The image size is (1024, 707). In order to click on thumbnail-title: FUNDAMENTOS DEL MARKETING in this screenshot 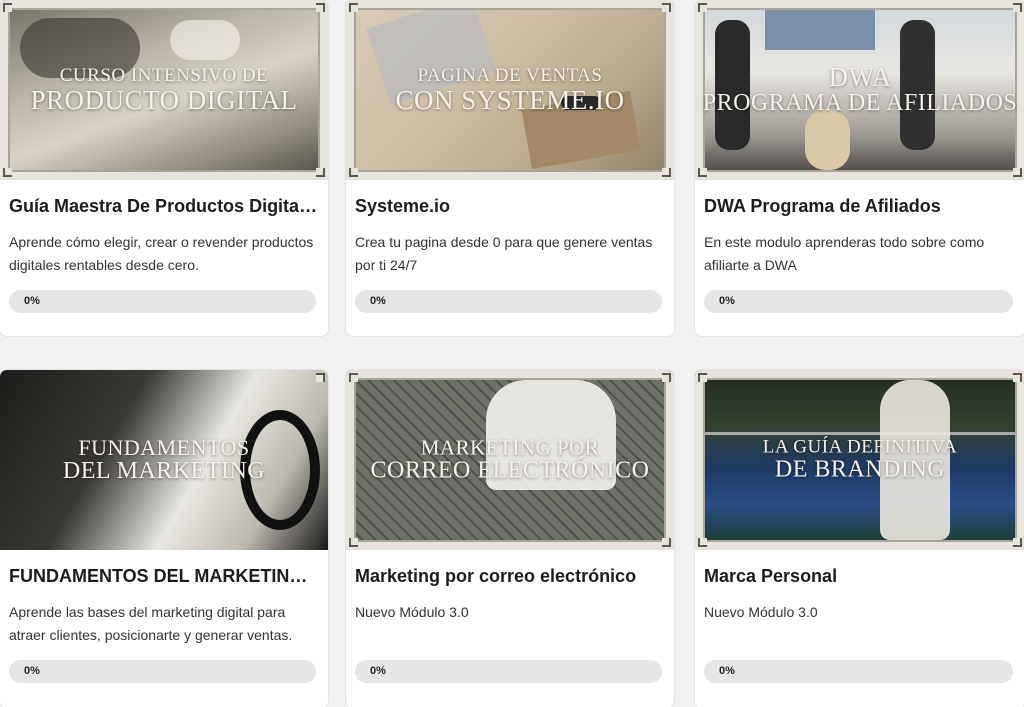, I will do `click(164, 460)`.